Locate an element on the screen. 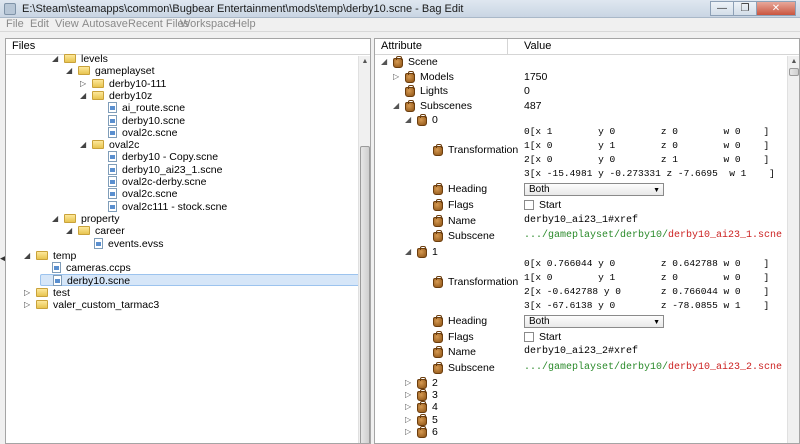 This screenshot has height=444, width=800. minimize-button: — is located at coordinates (722, 8).